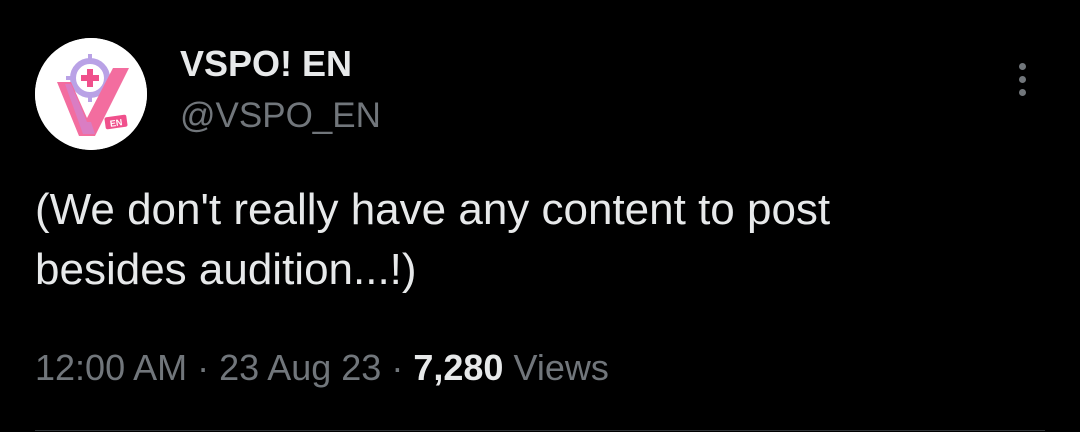 Image resolution: width=1080 pixels, height=432 pixels. Describe the element at coordinates (266, 64) in the screenshot. I see `display-name: VSPO! EN` at that location.